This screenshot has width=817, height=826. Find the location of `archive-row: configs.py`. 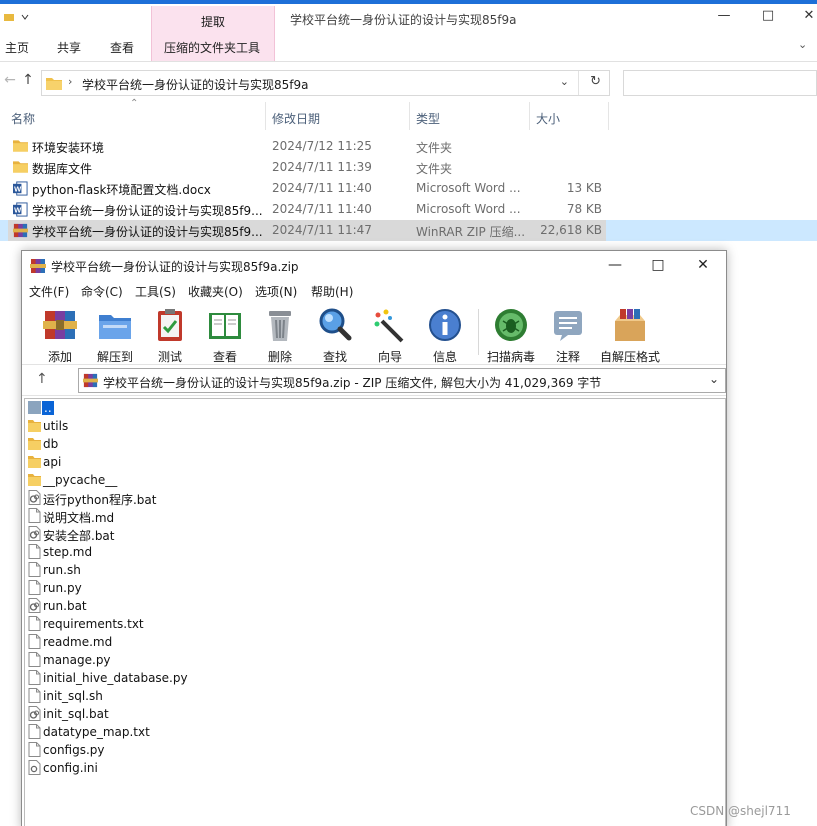

archive-row: configs.py is located at coordinates (375, 750).